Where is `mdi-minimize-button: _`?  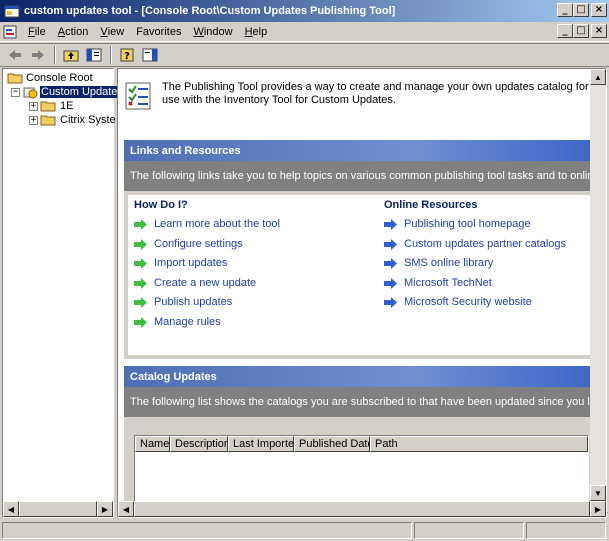
mdi-minimize-button: _ is located at coordinates (565, 31).